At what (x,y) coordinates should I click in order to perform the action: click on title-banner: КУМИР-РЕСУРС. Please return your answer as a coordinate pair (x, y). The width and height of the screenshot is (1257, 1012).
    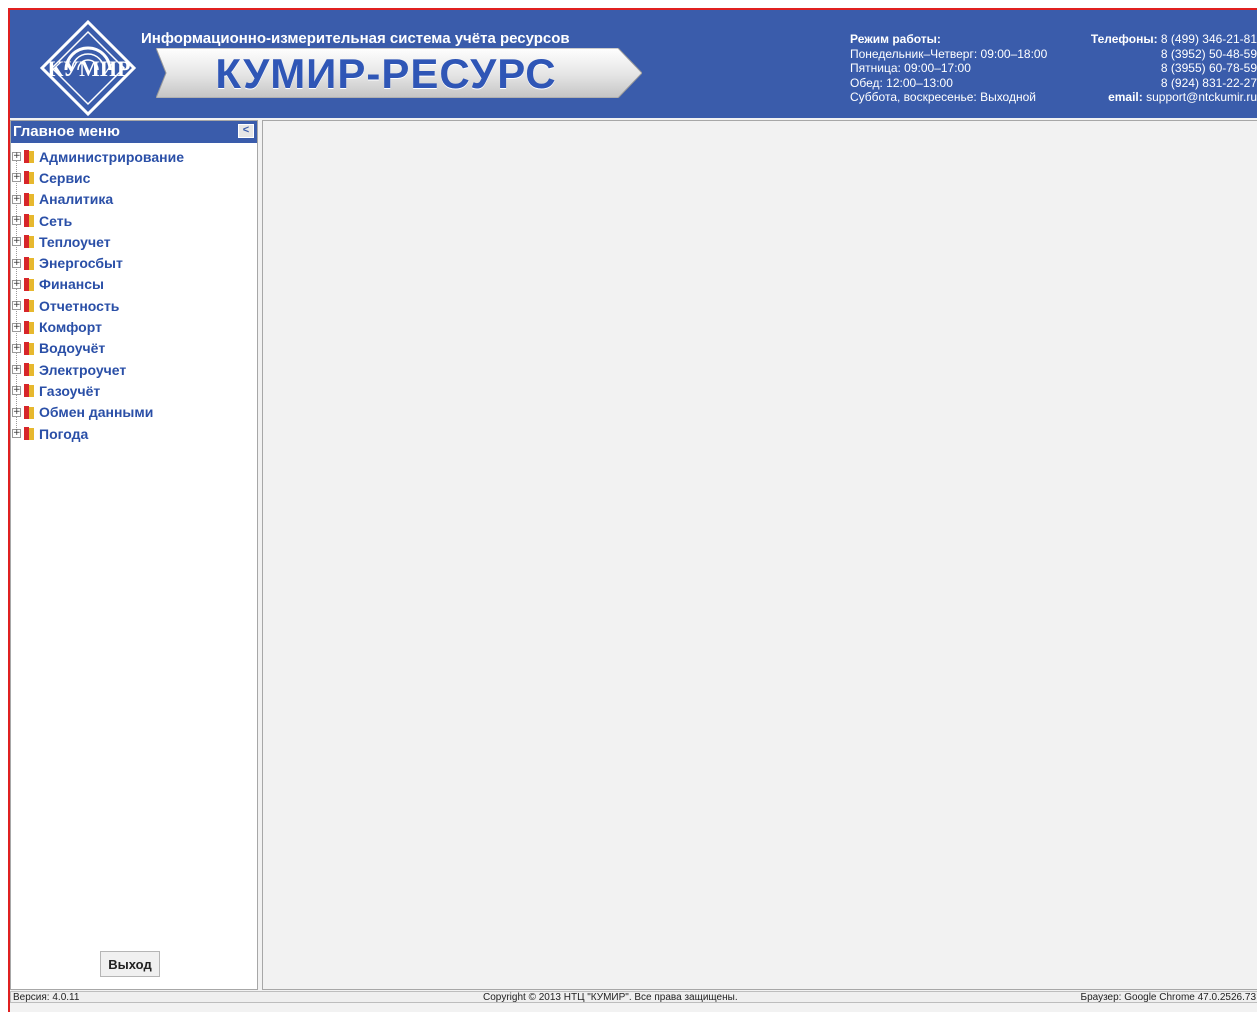
    Looking at the image, I should click on (399, 73).